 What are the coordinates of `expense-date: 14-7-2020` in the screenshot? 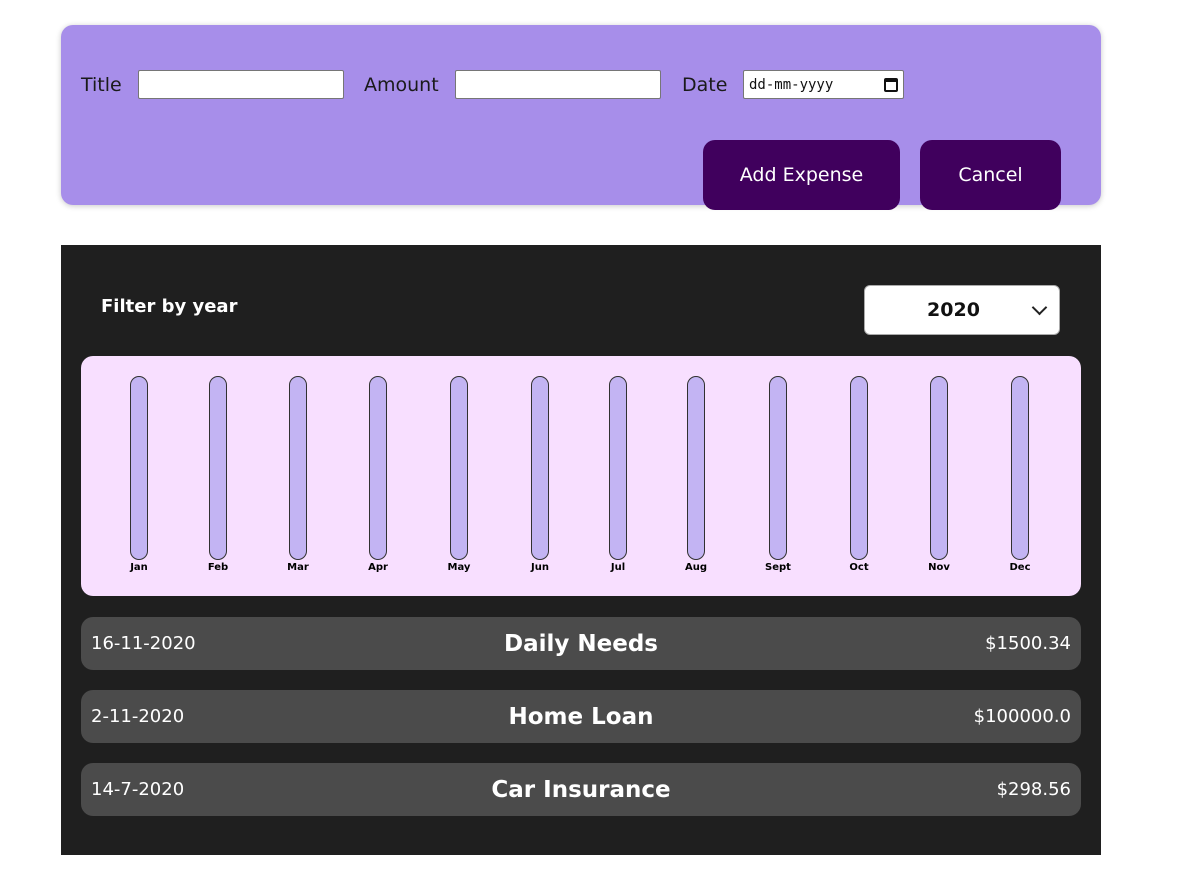 It's located at (138, 789).